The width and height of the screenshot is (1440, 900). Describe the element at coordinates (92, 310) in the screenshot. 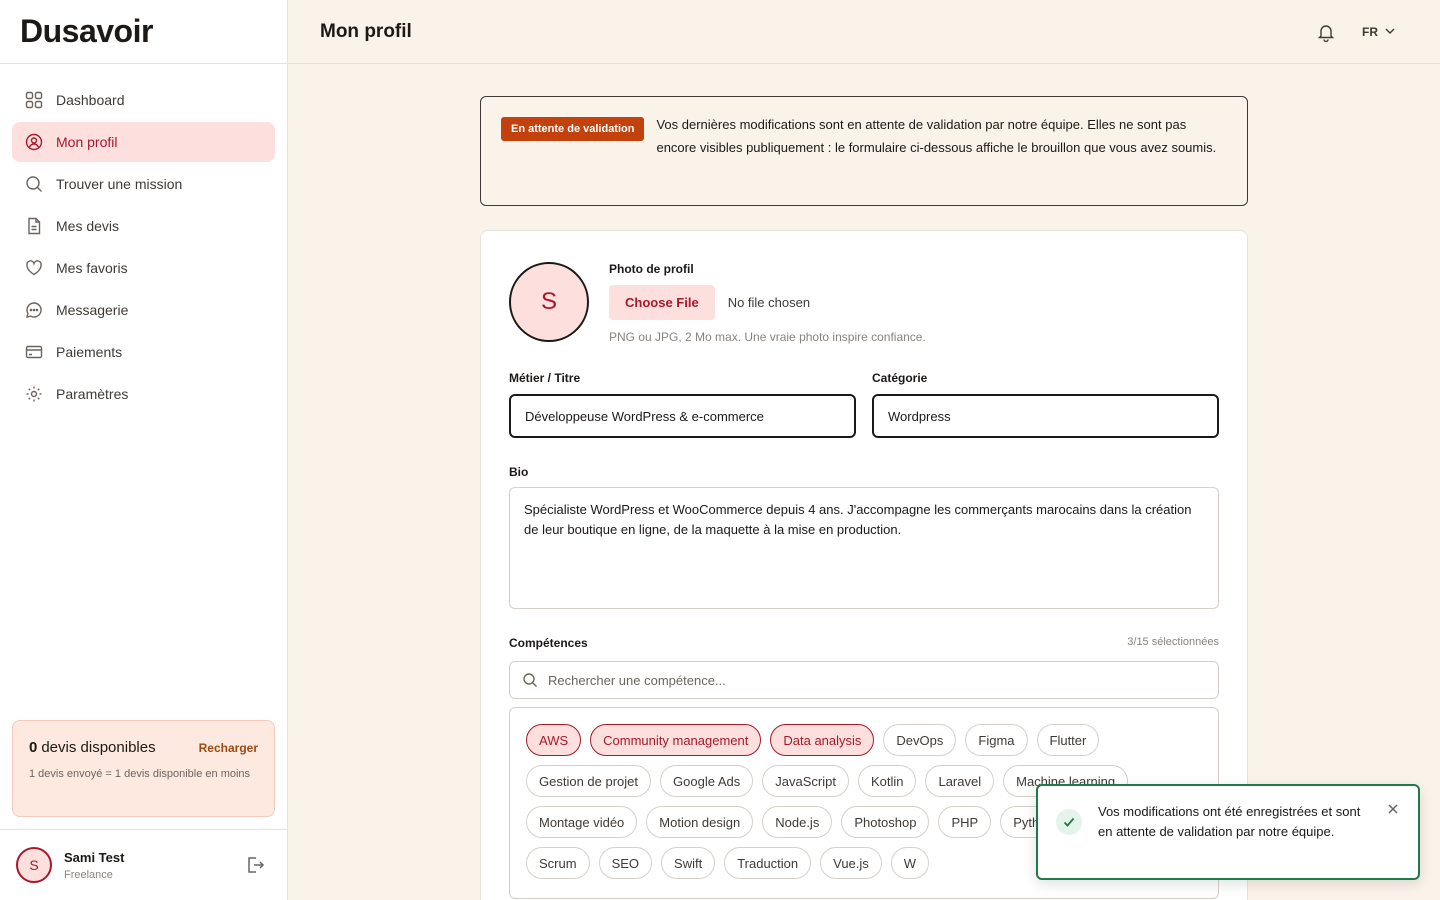

I see `sidebar-item-label: Messagerie` at that location.